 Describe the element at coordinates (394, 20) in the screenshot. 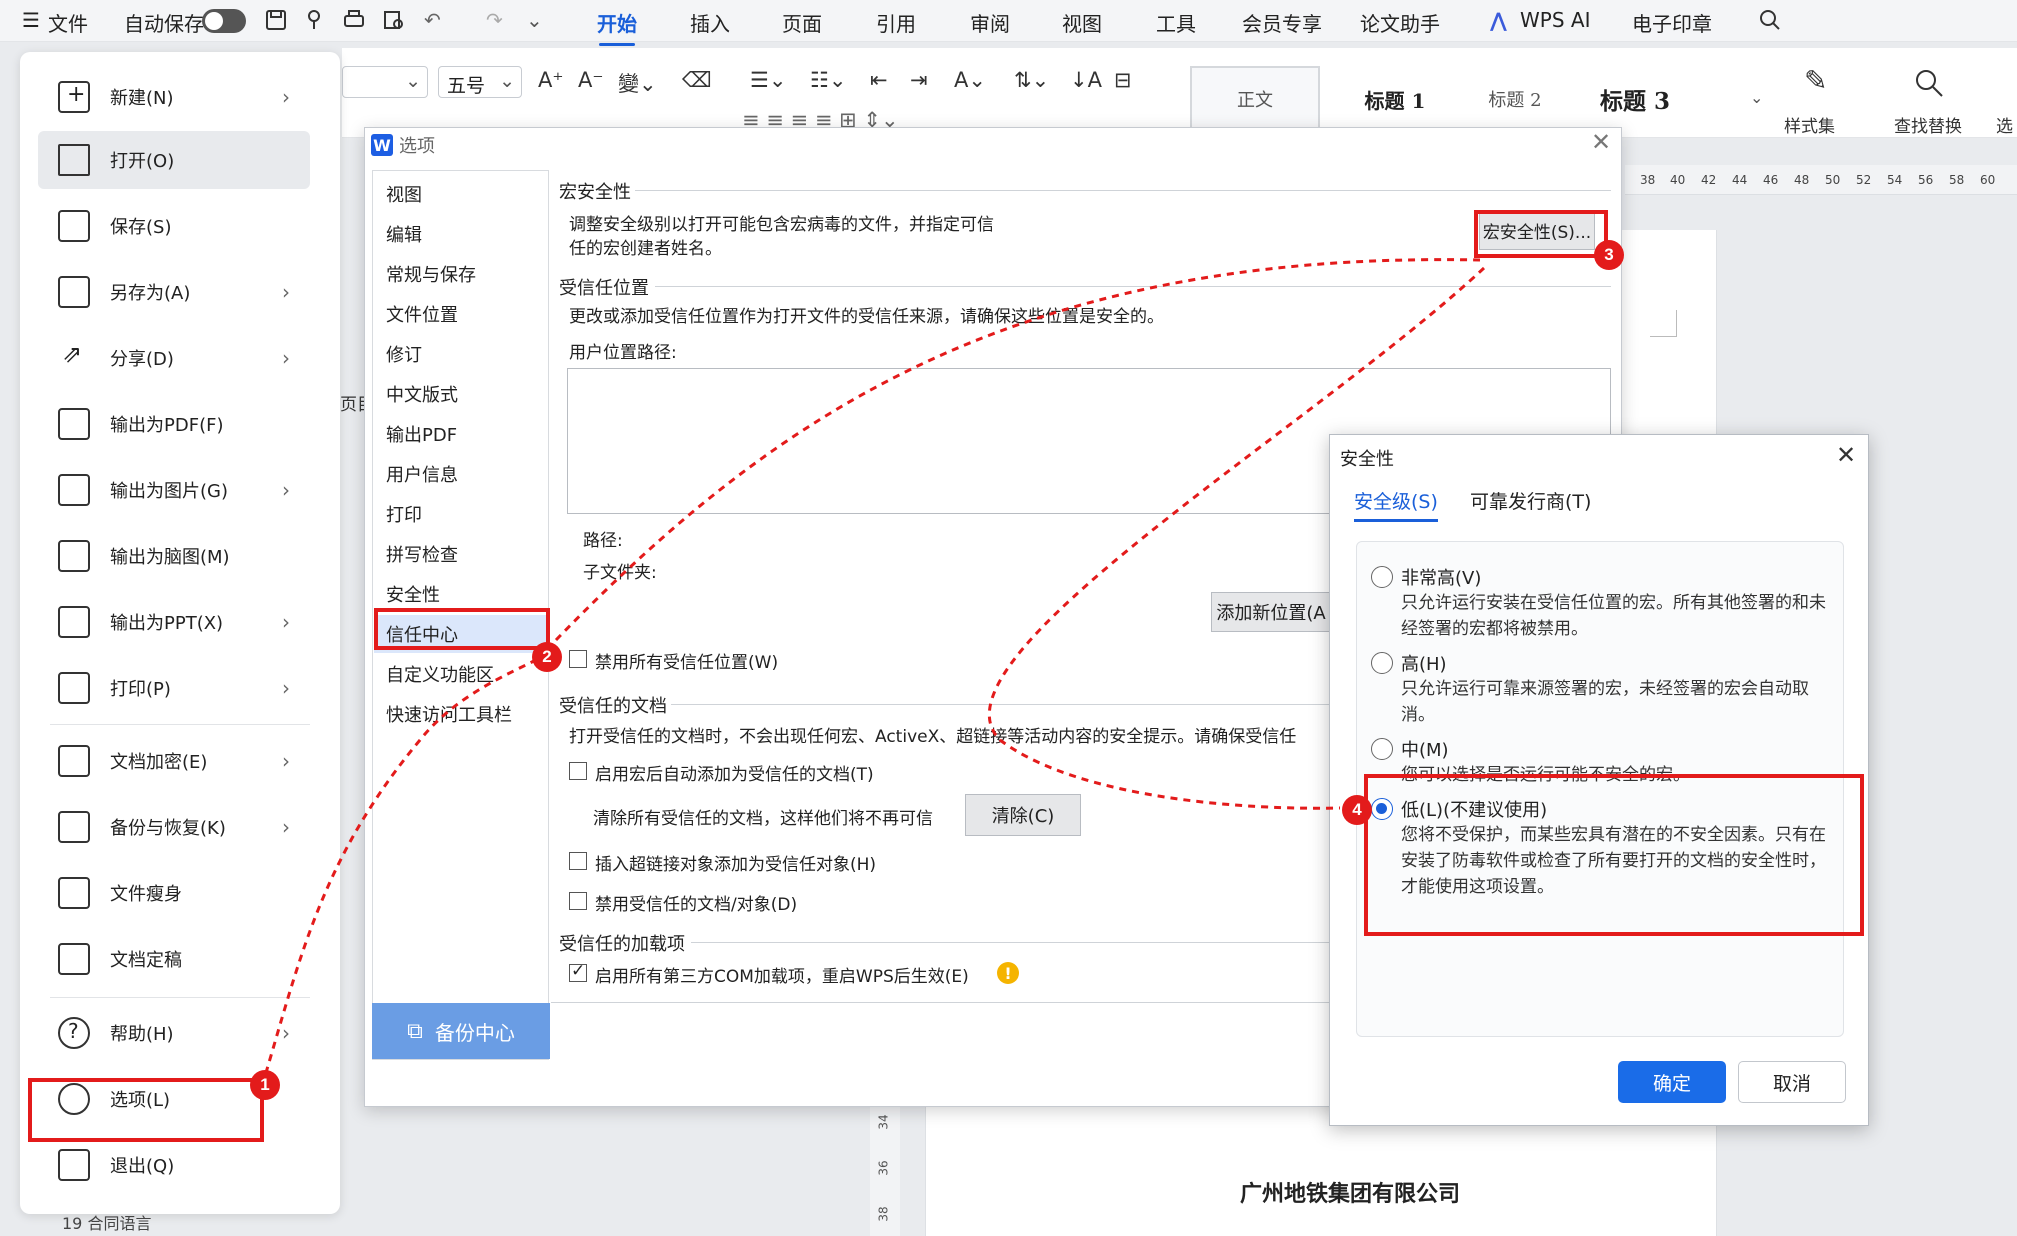

I see `print-preview-icon` at that location.